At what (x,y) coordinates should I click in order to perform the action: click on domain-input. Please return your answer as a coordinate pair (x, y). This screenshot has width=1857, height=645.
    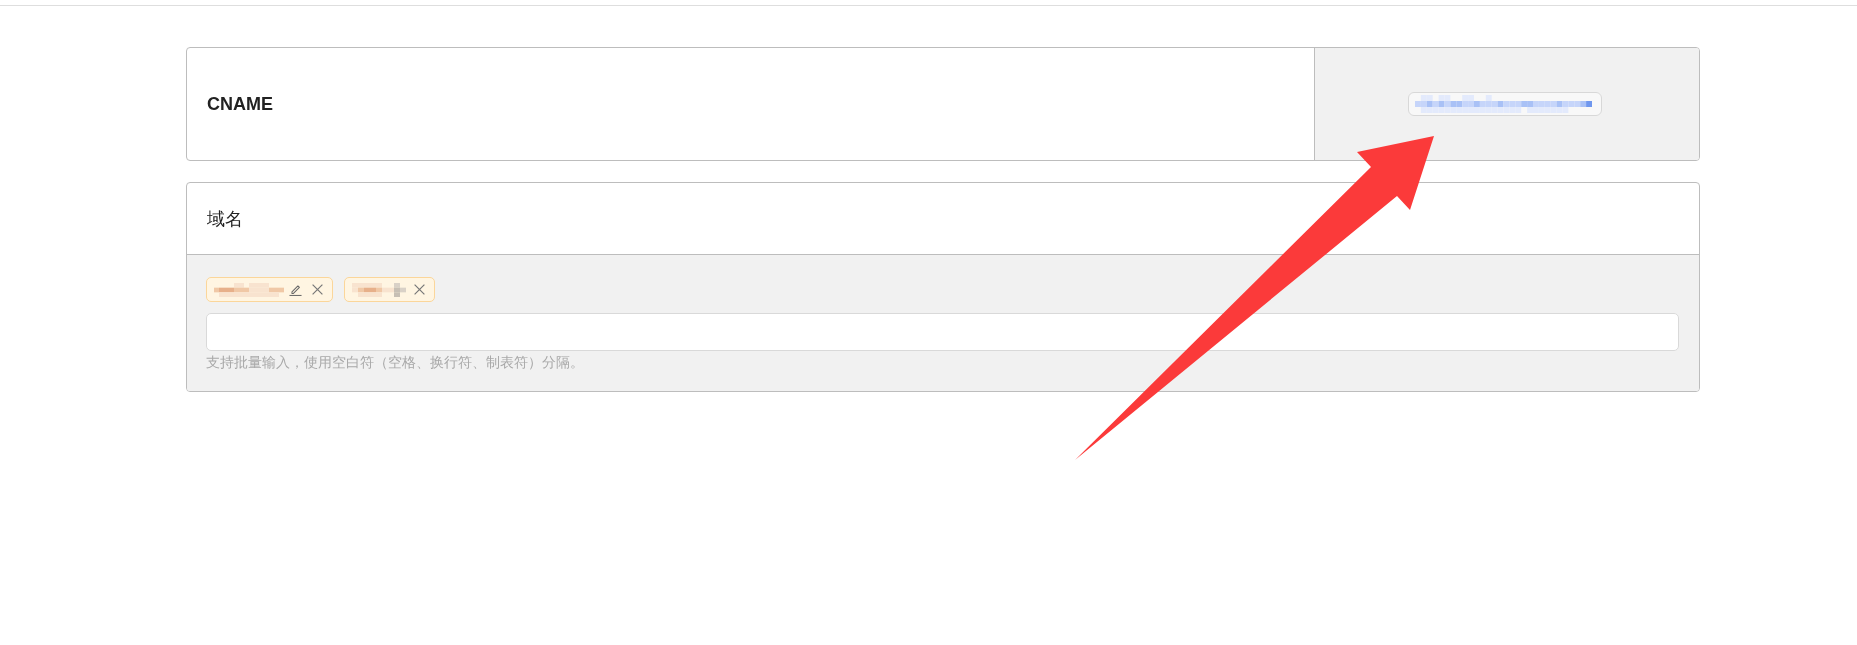
    Looking at the image, I should click on (942, 332).